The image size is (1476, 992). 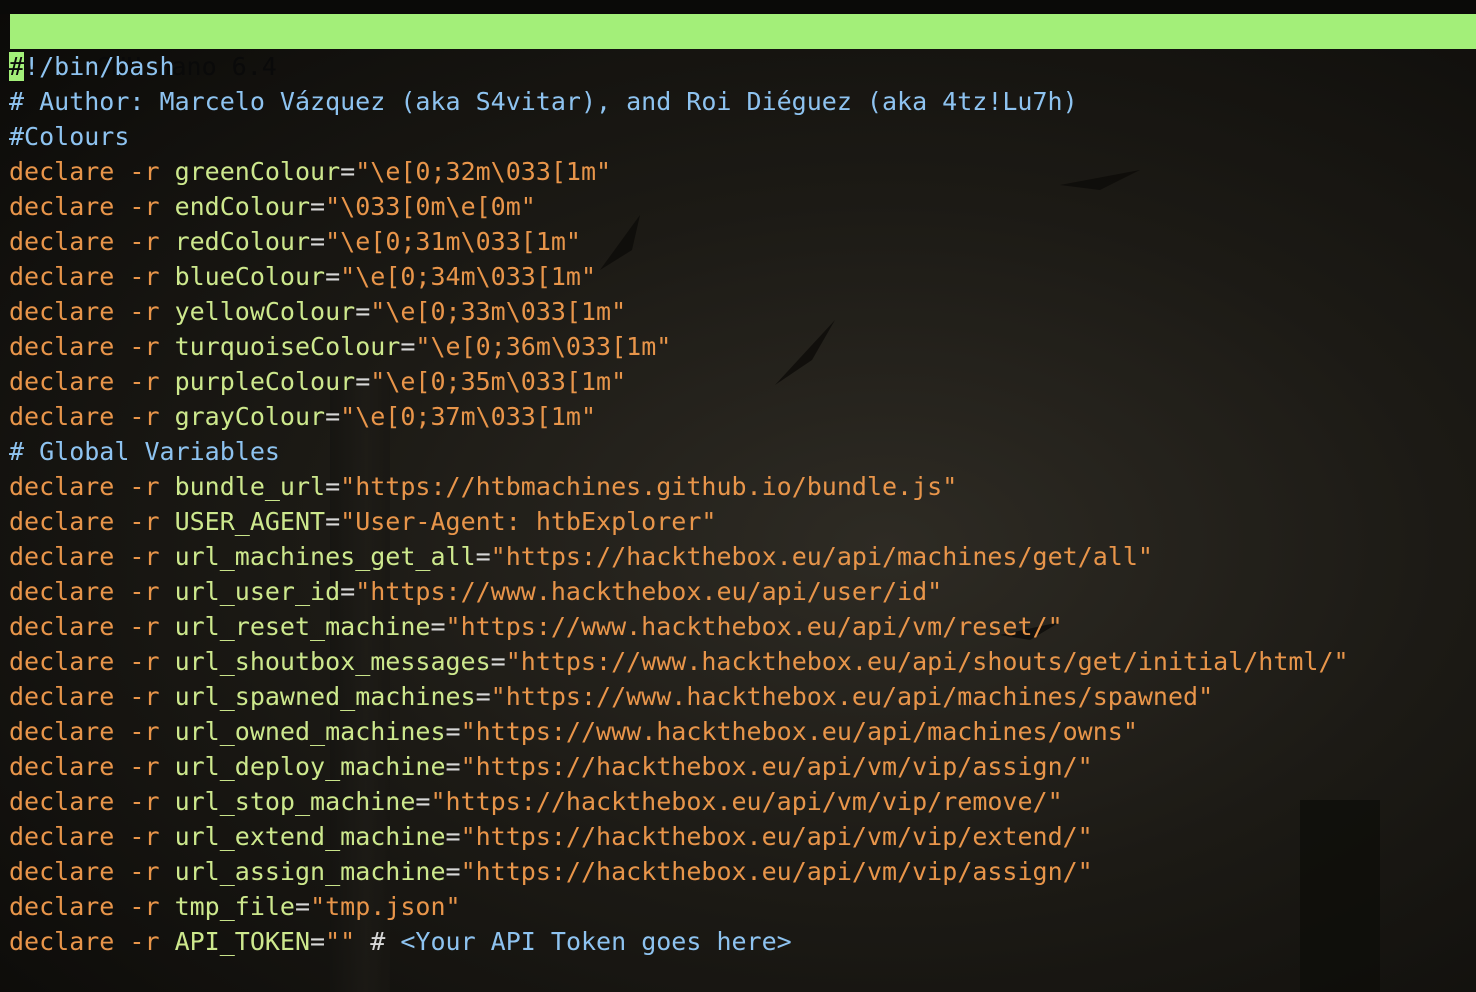 I want to click on code-line: declare -r blueColour="\e[0;34m\033[1m", so click(x=739, y=276).